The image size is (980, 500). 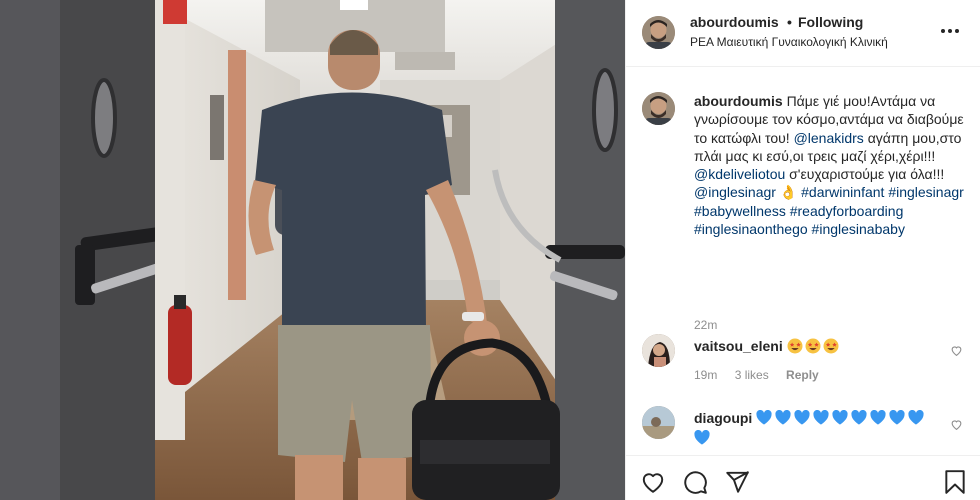 I want to click on heart-icon, so click(x=653, y=482).